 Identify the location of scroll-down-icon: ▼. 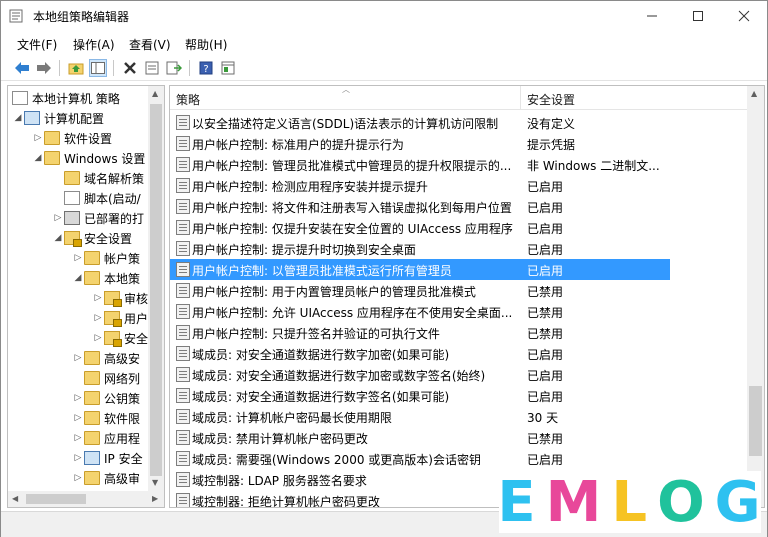
(155, 482).